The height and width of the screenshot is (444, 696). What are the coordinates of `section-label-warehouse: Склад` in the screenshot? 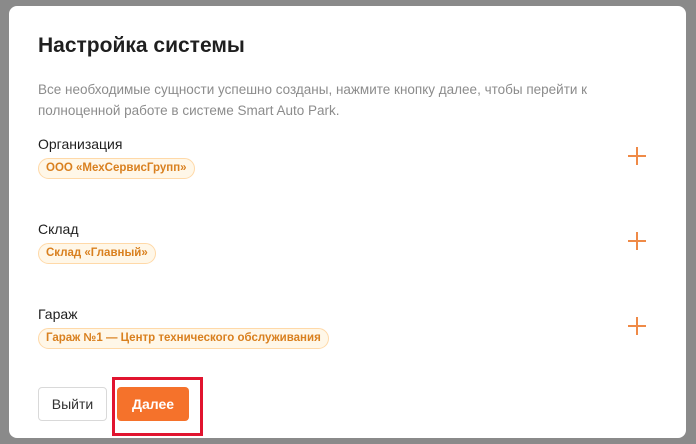 It's located at (58, 229).